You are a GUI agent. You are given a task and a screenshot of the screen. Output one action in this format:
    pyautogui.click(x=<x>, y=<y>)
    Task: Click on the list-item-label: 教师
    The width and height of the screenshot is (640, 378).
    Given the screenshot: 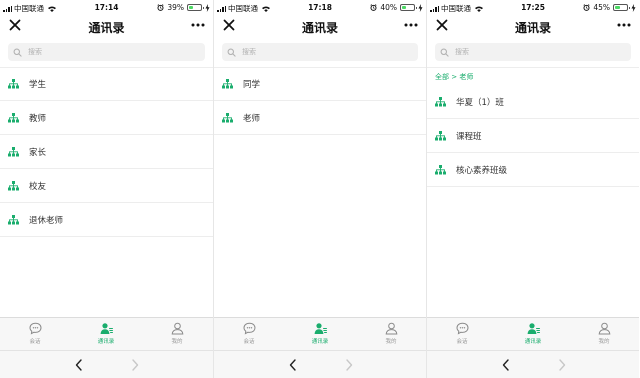 What is the action you would take?
    pyautogui.click(x=38, y=118)
    